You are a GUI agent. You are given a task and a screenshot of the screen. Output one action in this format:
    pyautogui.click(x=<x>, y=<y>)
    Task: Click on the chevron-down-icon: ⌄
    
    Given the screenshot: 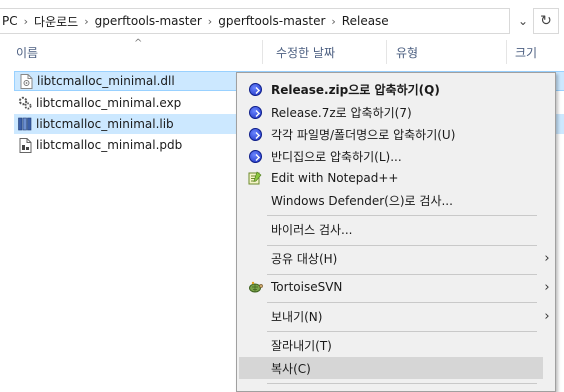 What is the action you would take?
    pyautogui.click(x=523, y=21)
    